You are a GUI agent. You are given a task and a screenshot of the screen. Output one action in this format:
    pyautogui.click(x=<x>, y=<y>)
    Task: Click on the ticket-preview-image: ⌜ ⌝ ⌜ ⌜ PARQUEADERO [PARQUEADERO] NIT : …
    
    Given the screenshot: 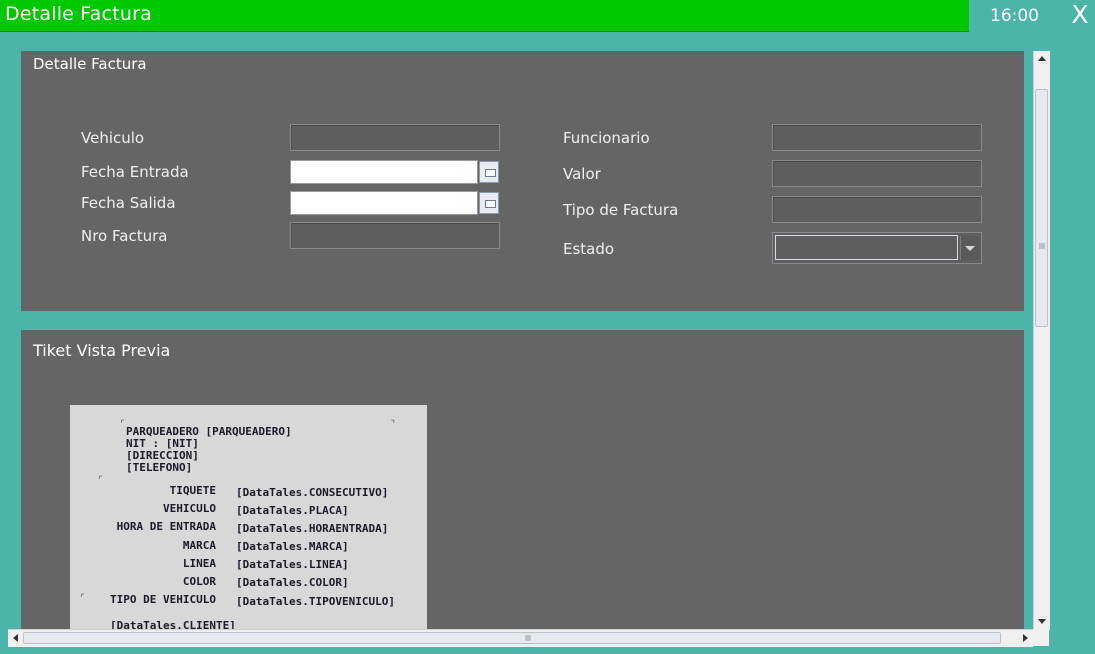 What is the action you would take?
    pyautogui.click(x=248, y=517)
    